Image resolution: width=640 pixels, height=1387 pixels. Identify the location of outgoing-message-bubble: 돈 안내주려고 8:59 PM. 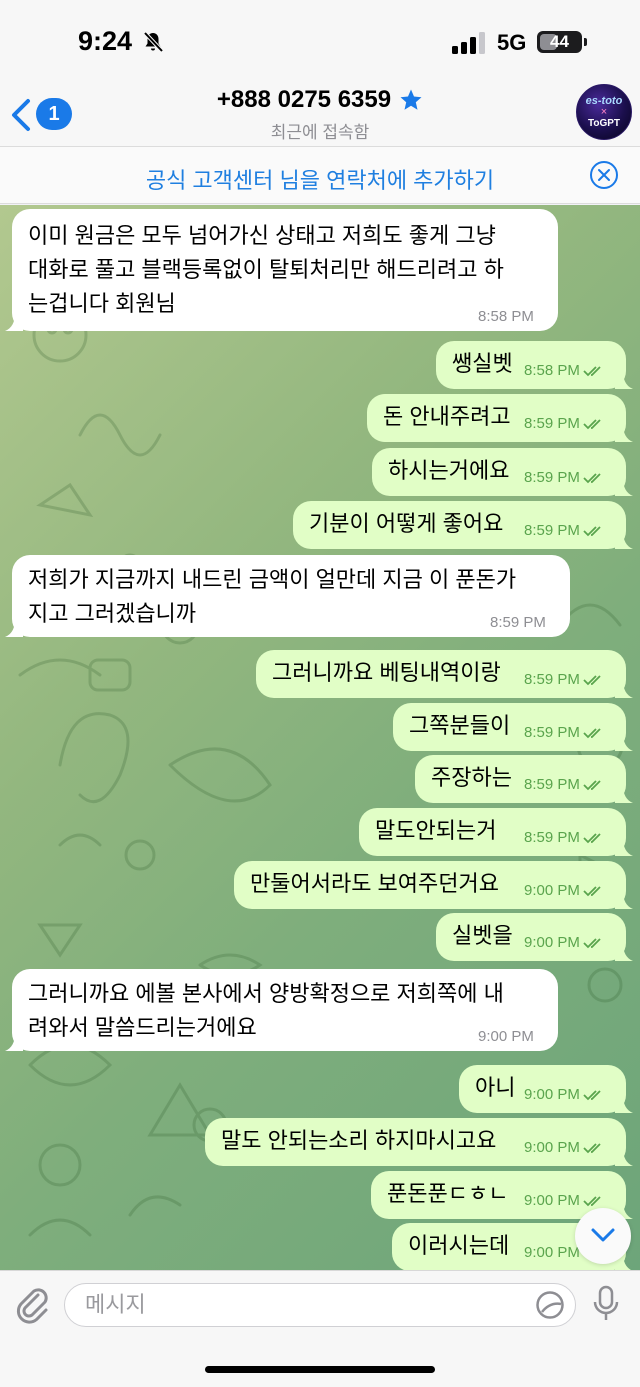
(500, 418).